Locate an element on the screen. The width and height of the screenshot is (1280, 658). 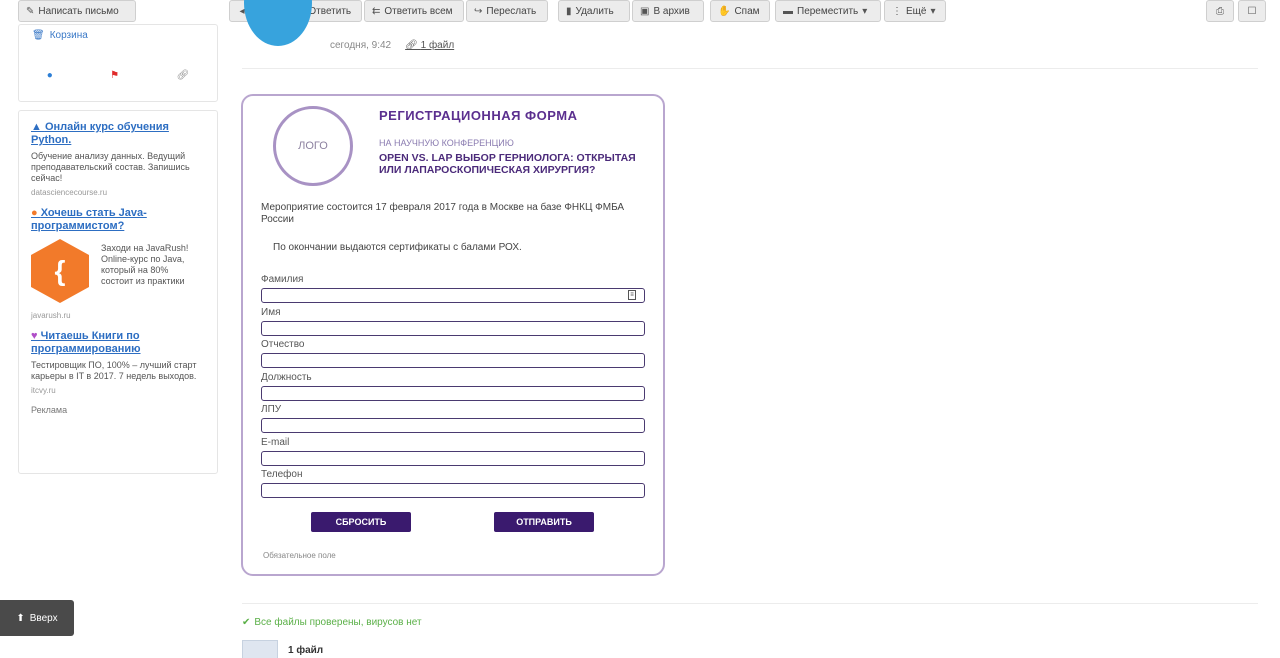
ad-source: itcvy.ru is located at coordinates (43, 390).